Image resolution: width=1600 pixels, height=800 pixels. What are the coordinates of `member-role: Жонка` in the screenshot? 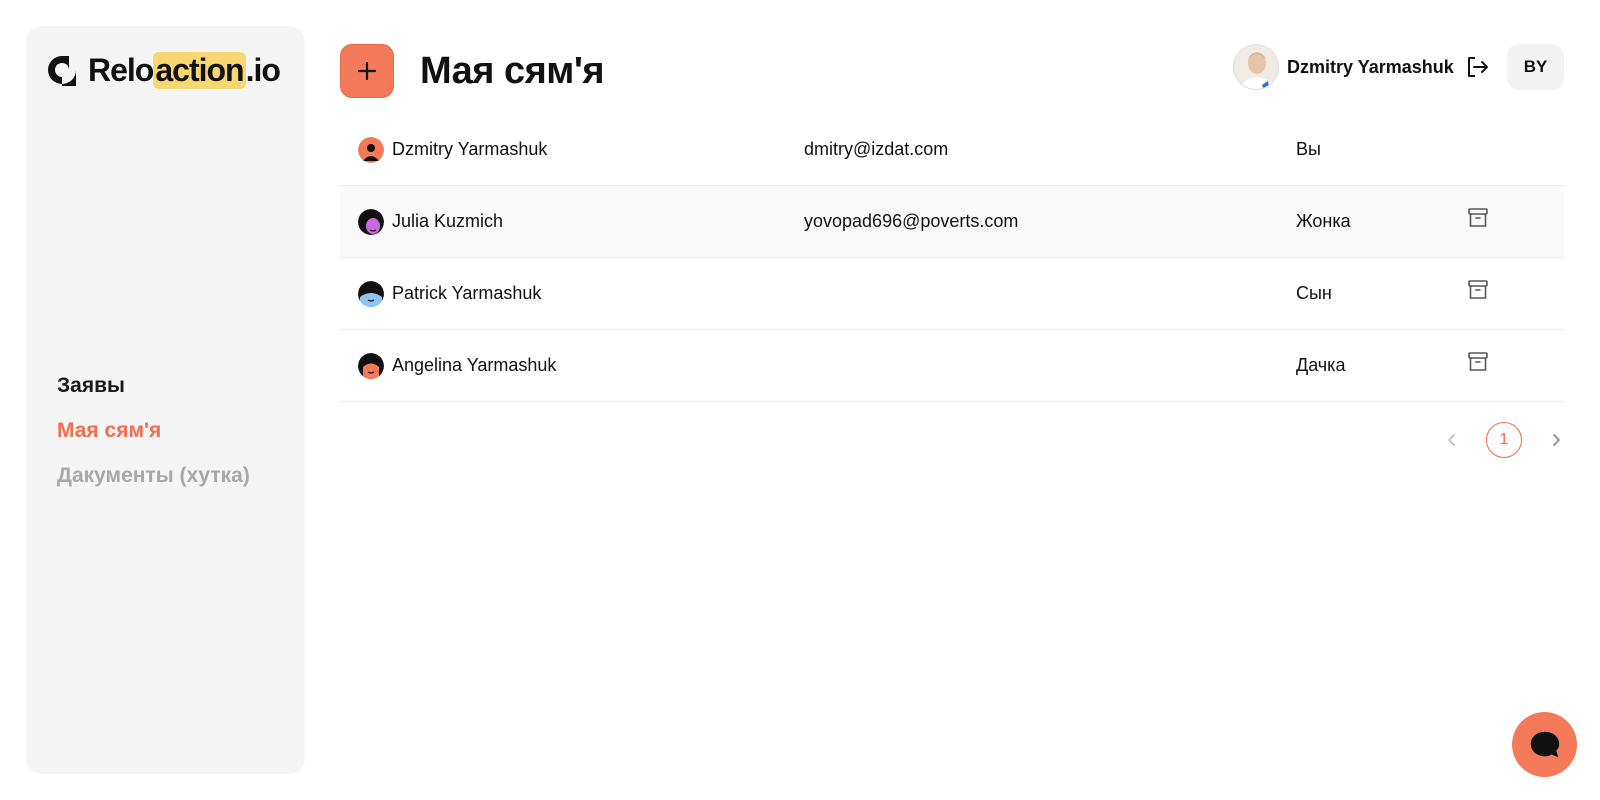 It's located at (1323, 221).